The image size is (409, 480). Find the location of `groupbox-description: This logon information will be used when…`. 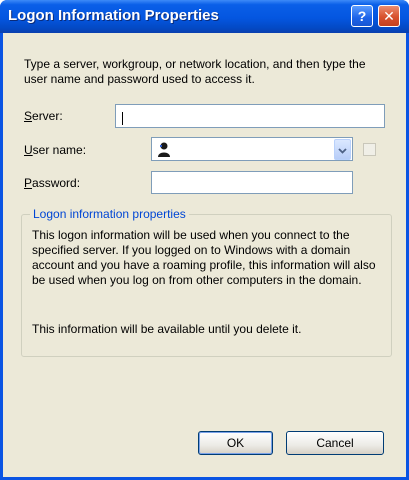

groupbox-description: This logon information will be used when… is located at coordinates (204, 257).